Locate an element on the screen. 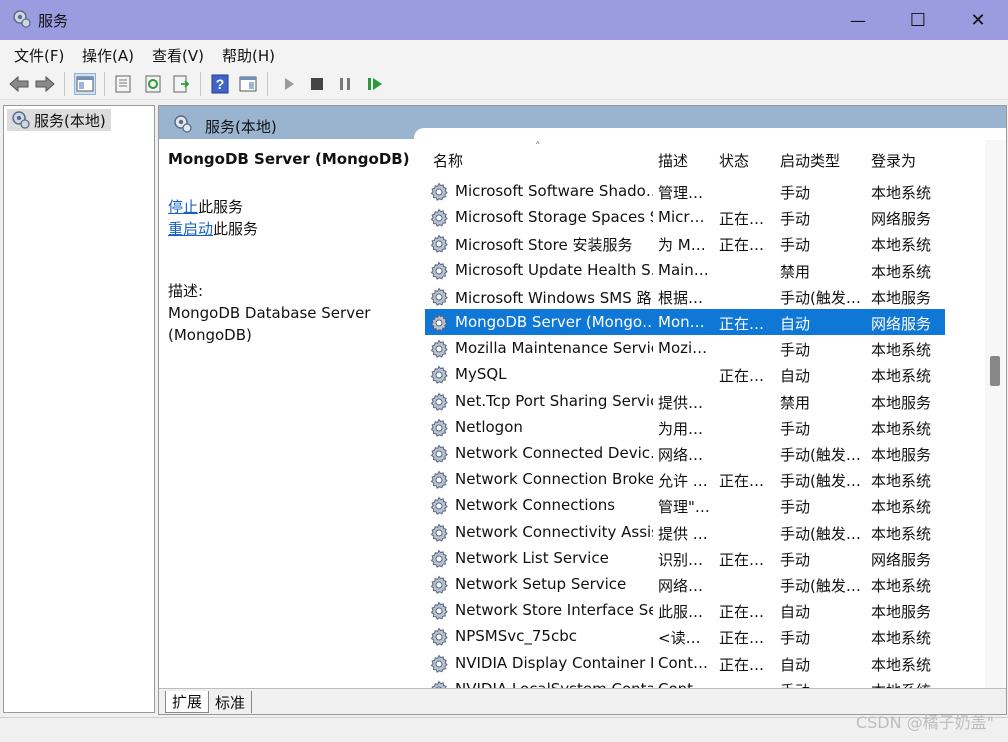 The height and width of the screenshot is (742, 1008). stop-service-button is located at coordinates (317, 84).